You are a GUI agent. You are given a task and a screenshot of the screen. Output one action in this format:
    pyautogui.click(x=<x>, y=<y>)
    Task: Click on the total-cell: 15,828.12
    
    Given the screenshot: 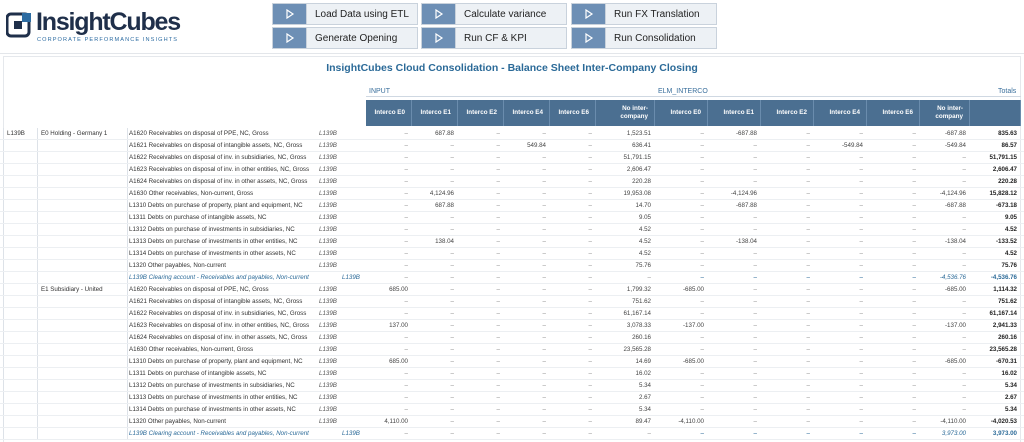 What is the action you would take?
    pyautogui.click(x=995, y=194)
    